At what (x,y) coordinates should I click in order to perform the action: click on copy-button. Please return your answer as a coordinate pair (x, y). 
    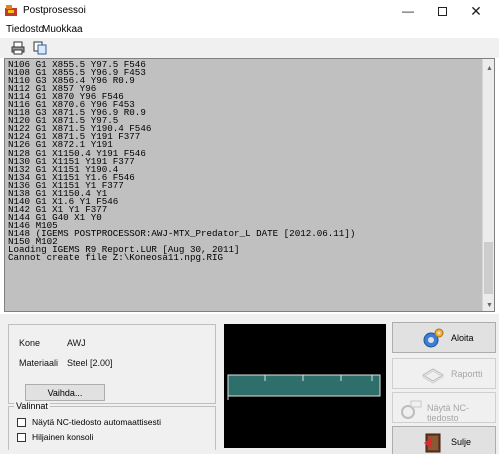
    Looking at the image, I should click on (40, 48).